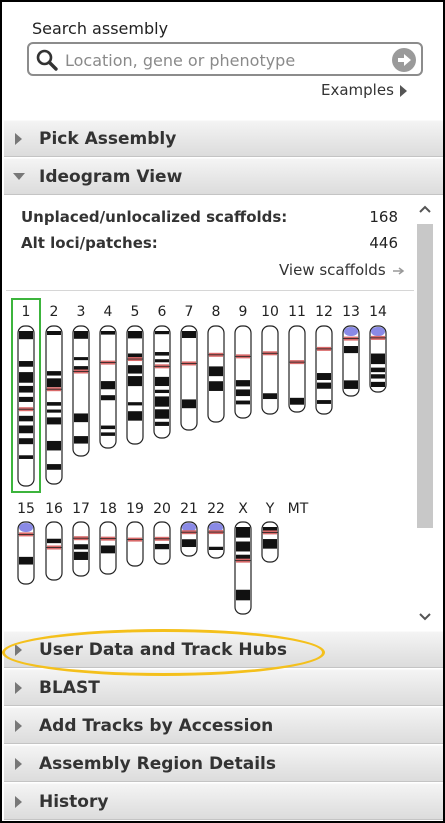 The height and width of the screenshot is (823, 445). Describe the element at coordinates (223, 687) in the screenshot. I see `section-blast: BLAST` at that location.